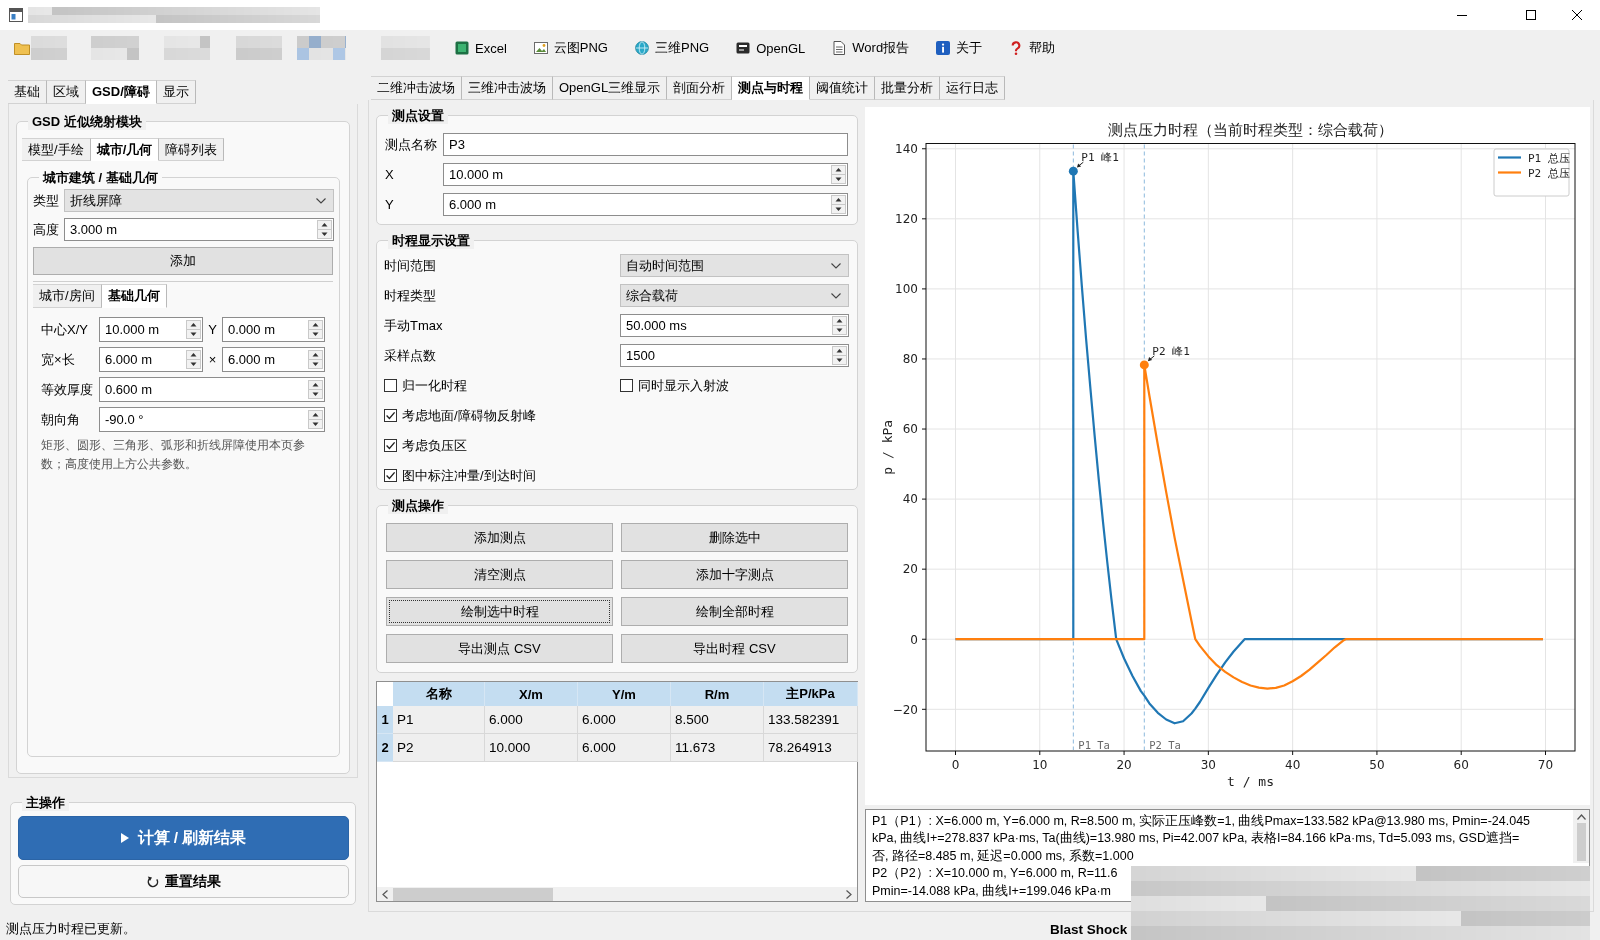 The image size is (1600, 940). I want to click on y-tick-label: 120, so click(906, 219).